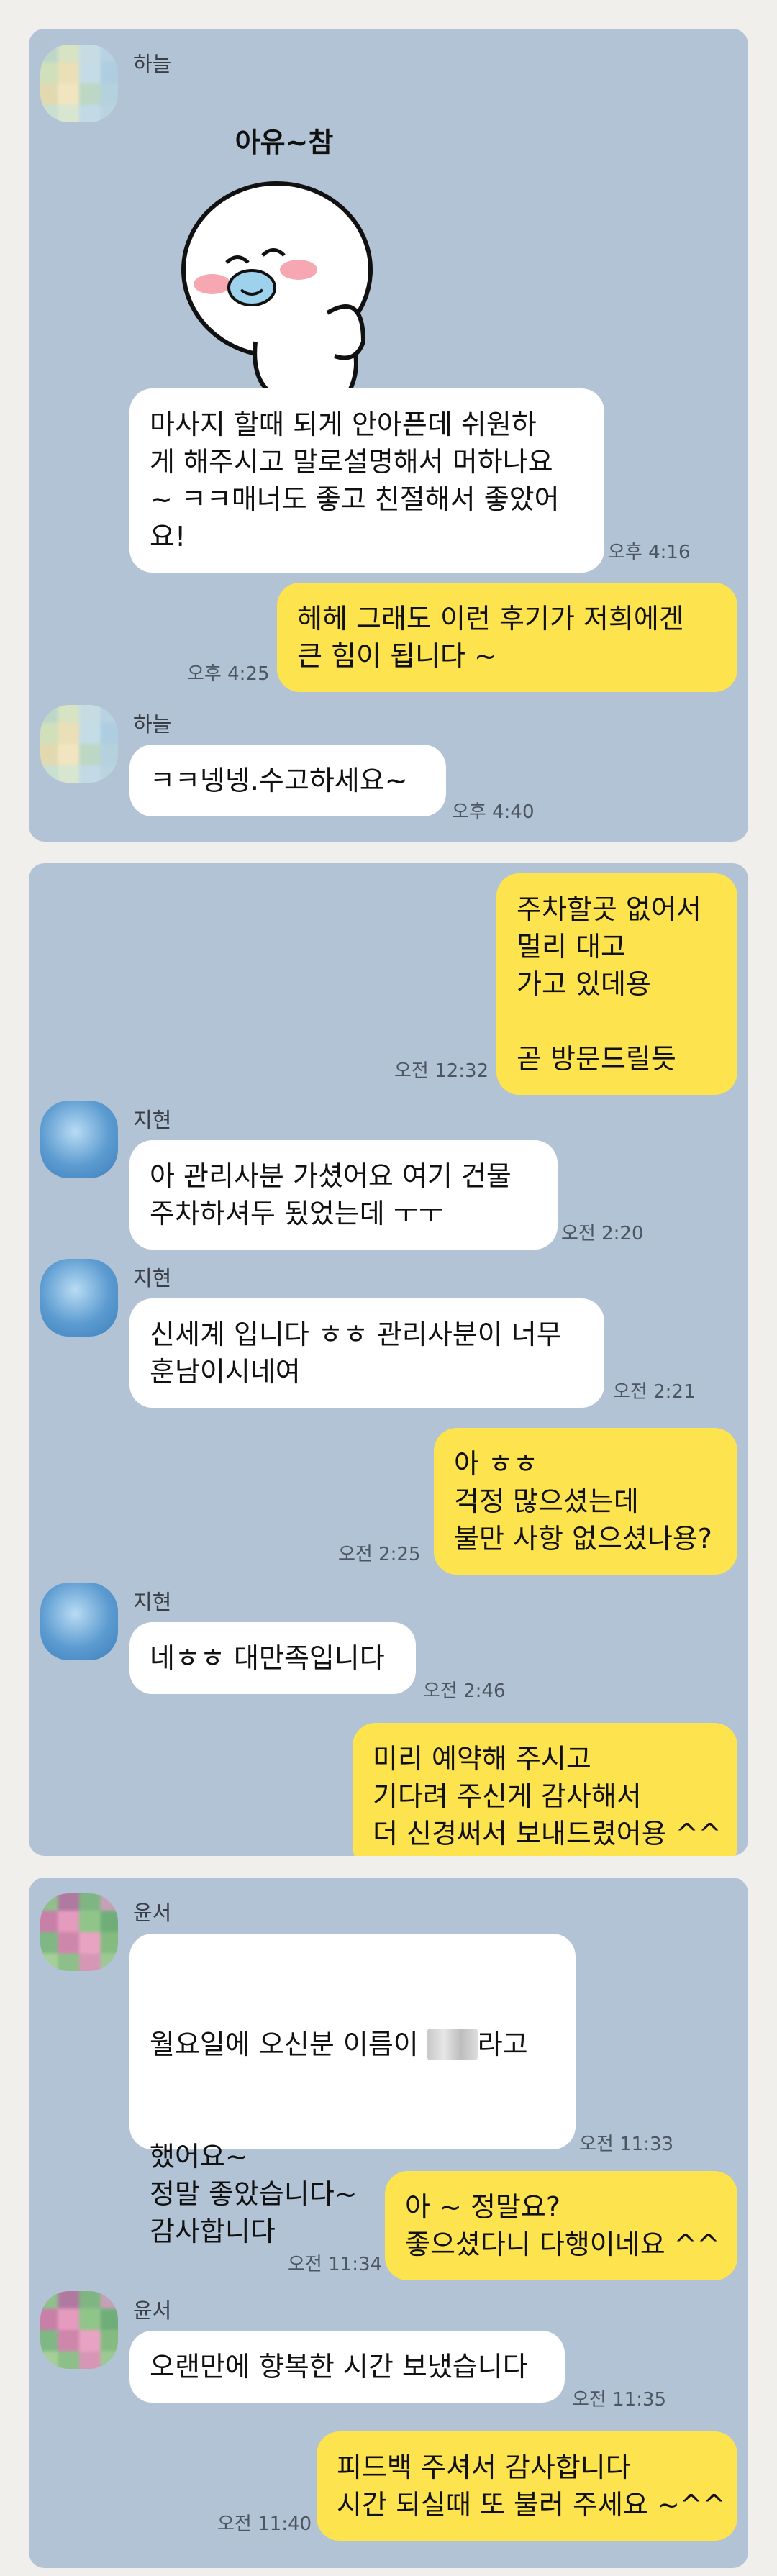 This screenshot has width=777, height=2576. What do you see at coordinates (545, 1789) in the screenshot?
I see `message-bubble-outgoing: 미리 예약해 주시고 기다려 주신게 감사해서 더 신경써서 보내드렸어용 ^^` at bounding box center [545, 1789].